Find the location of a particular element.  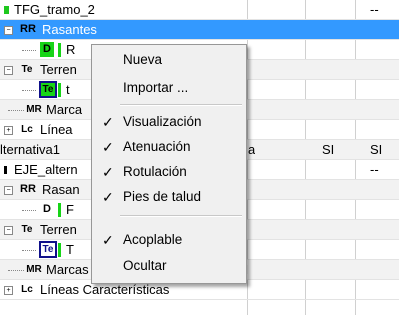

menu-item-label: Acoplable is located at coordinates (153, 239).